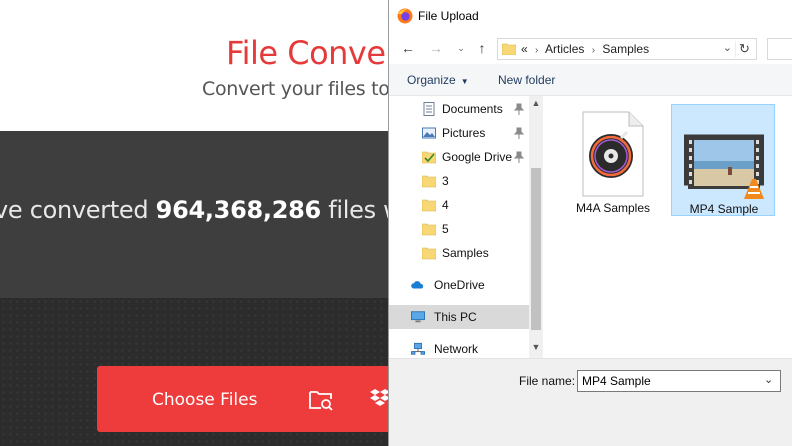 The width and height of the screenshot is (792, 446). I want to click on breadcrumb: « › Articles › Samples, so click(585, 49).